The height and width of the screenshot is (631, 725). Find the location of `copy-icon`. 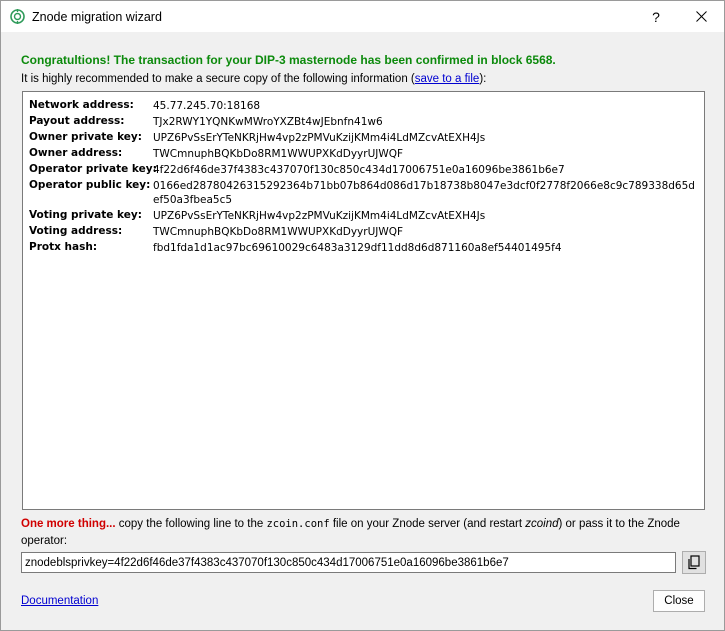

copy-icon is located at coordinates (694, 562).